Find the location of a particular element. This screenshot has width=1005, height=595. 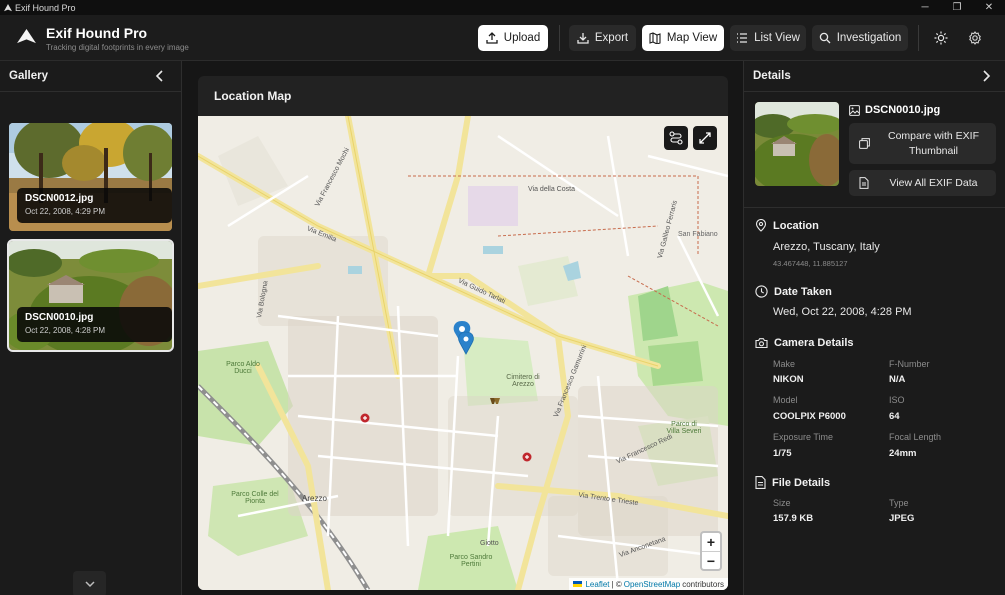

upload-button: Upload is located at coordinates (513, 38).